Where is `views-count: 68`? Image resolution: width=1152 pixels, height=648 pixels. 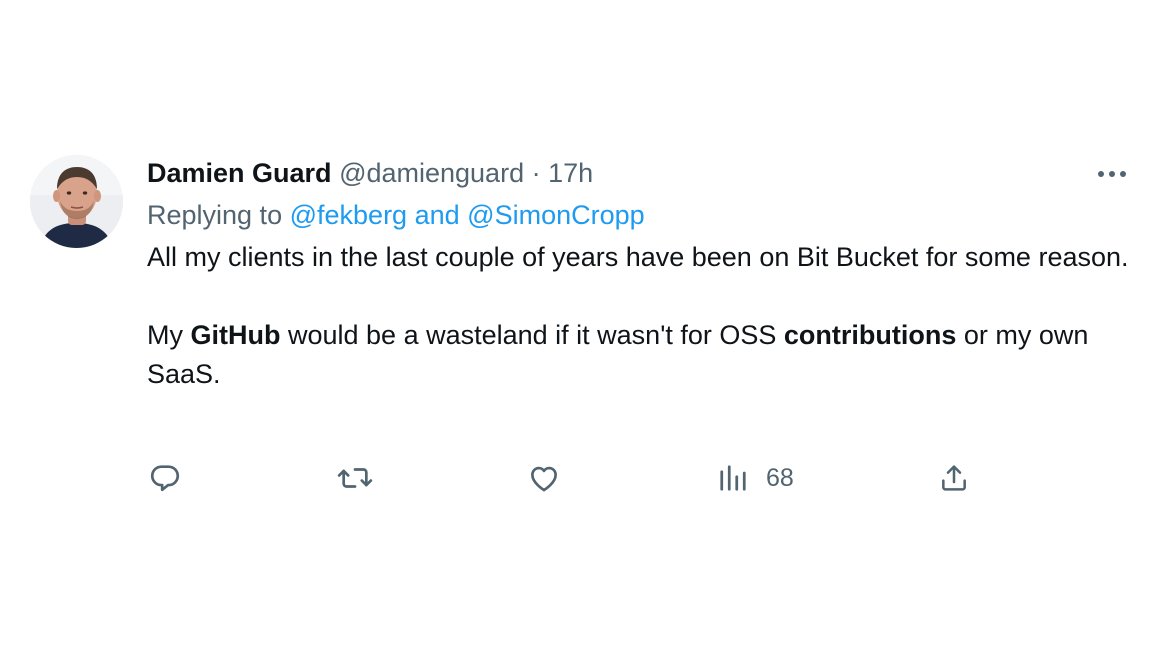
views-count: 68 is located at coordinates (780, 477).